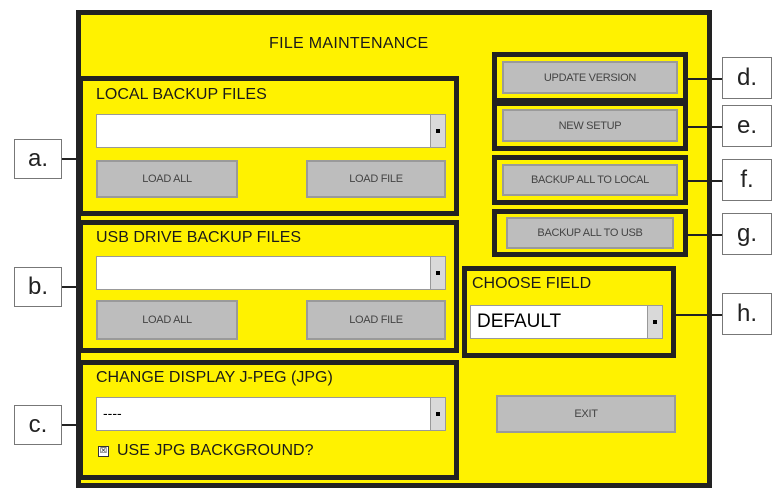  Describe the element at coordinates (199, 237) in the screenshot. I see `usb-backup-label: USB DRIVE BACKUP FILES` at that location.